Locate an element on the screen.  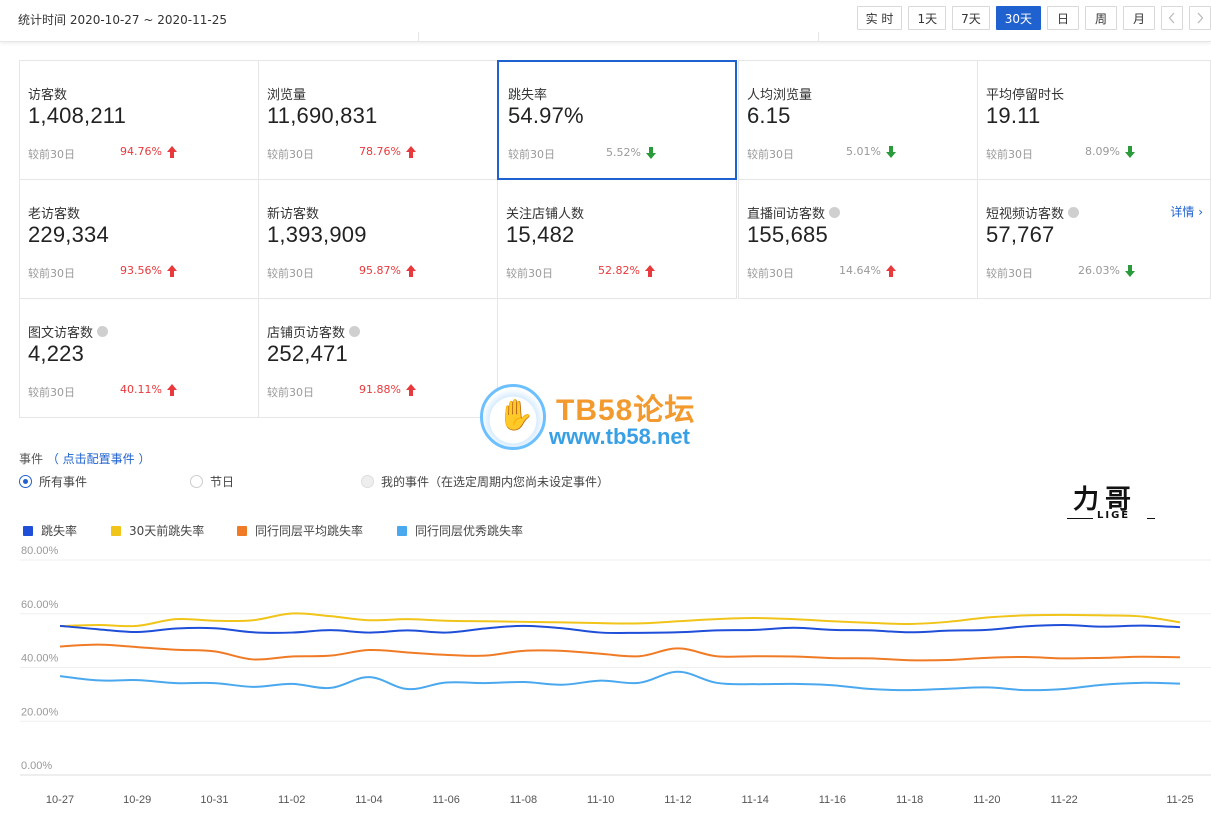
radio-label: 节日 is located at coordinates (222, 482).